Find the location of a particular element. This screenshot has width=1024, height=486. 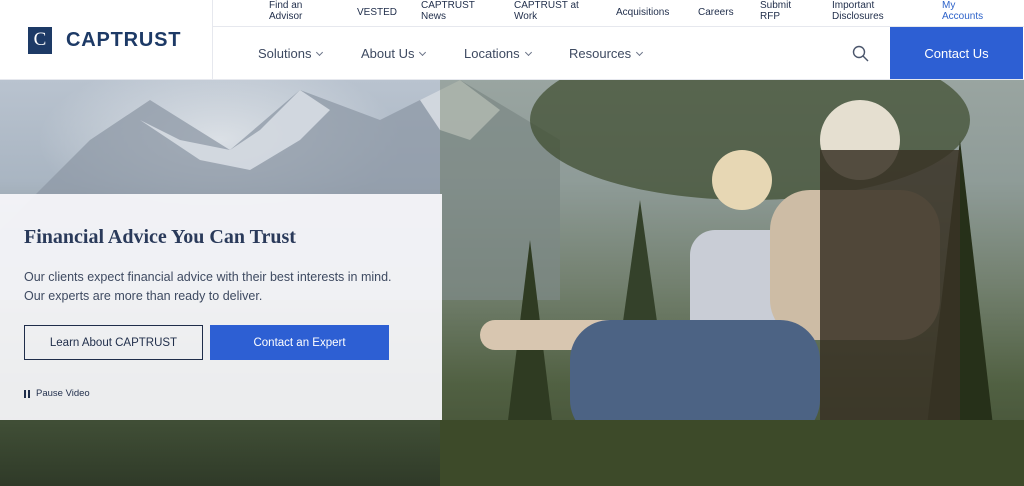

util-submit-rfp: Submit RFP is located at coordinates (775, 11).